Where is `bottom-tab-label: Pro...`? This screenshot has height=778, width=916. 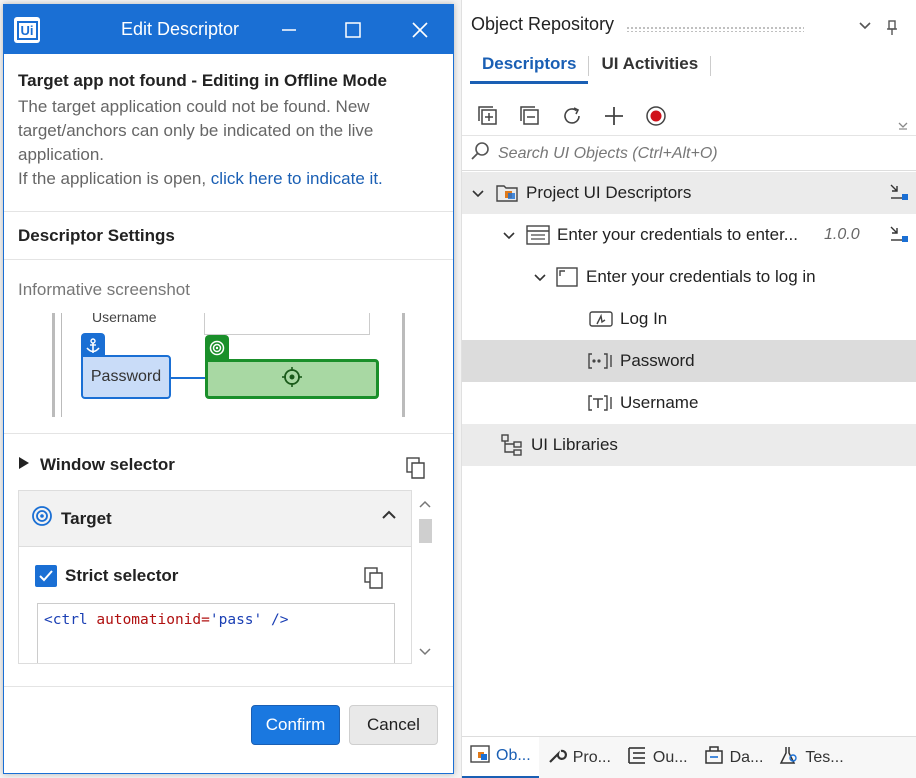 bottom-tab-label: Pro... is located at coordinates (591, 757).